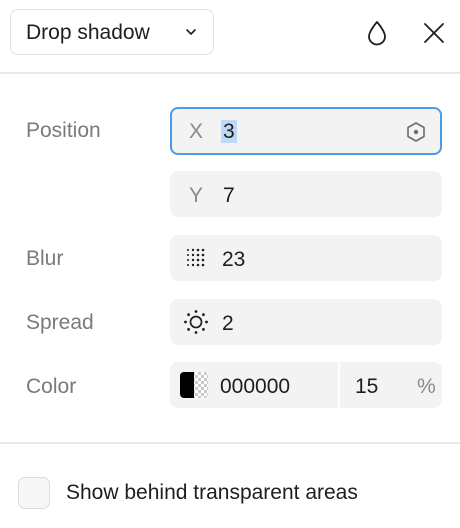 The height and width of the screenshot is (528, 460). What do you see at coordinates (88, 32) in the screenshot?
I see `effect-type-label: Drop shadow` at bounding box center [88, 32].